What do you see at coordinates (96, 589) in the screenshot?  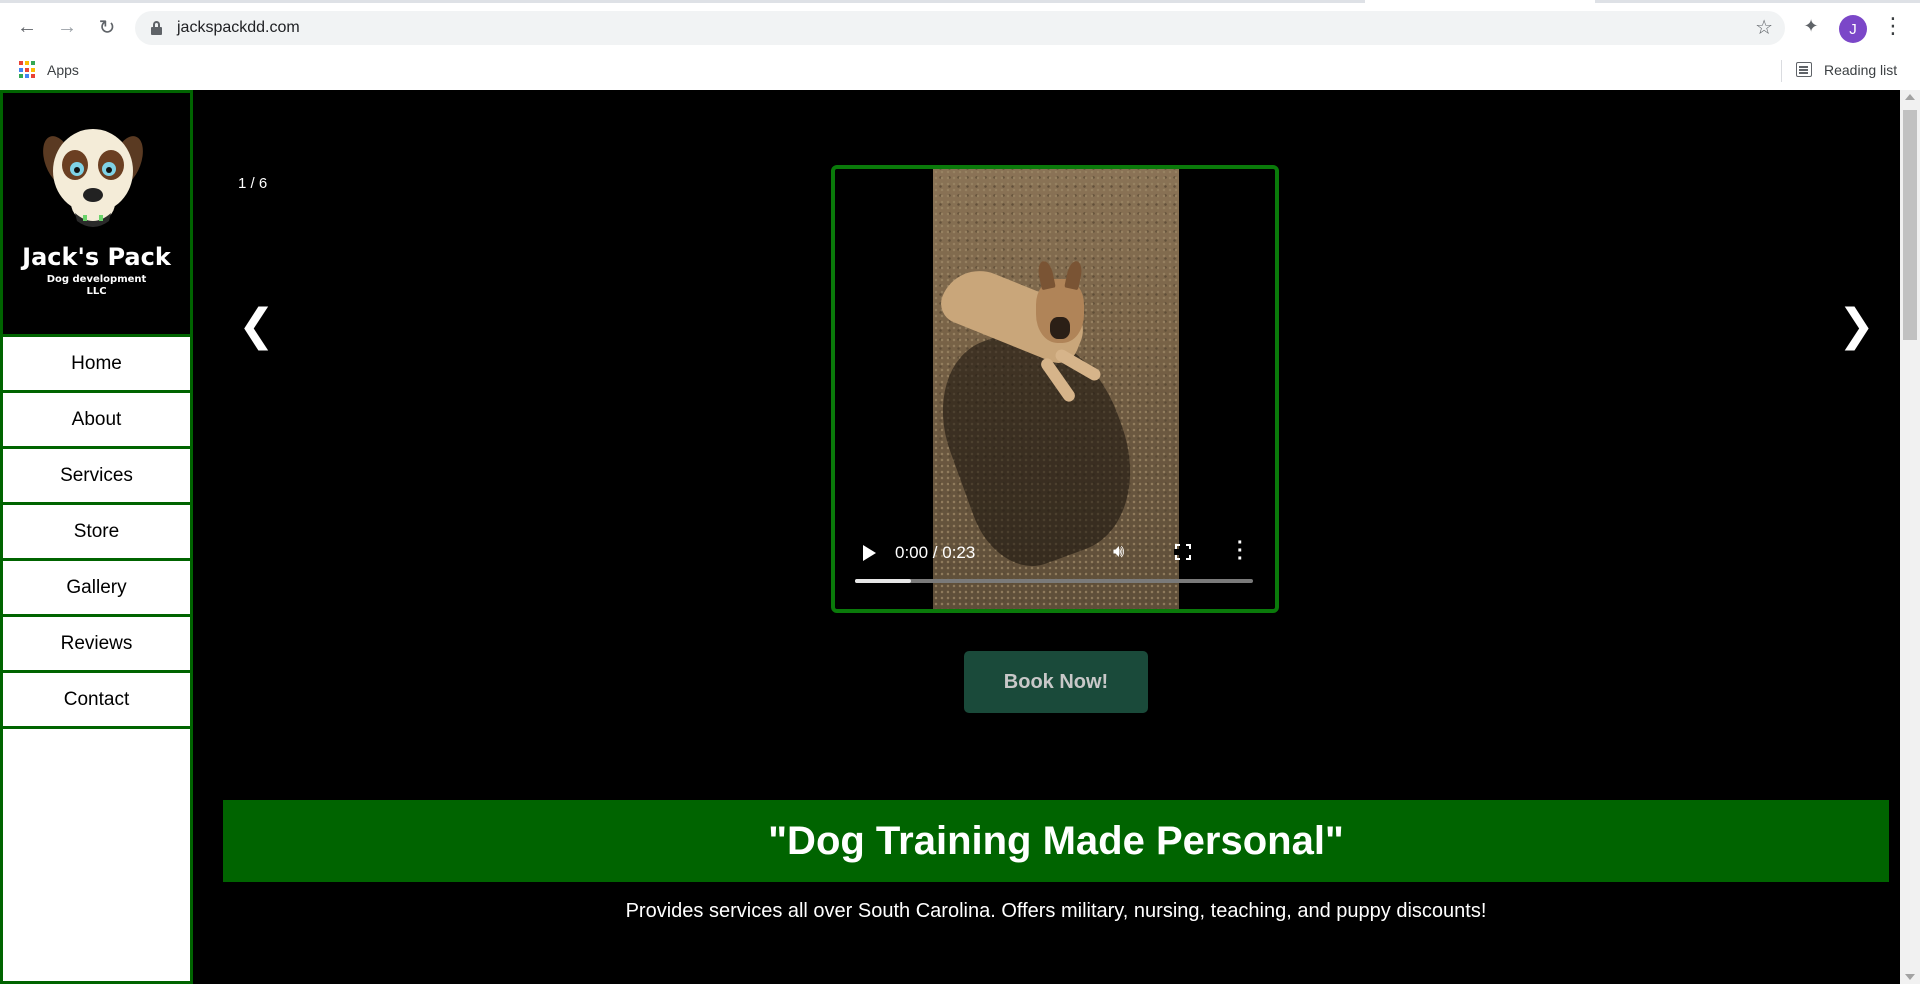 I see `sidebar-item-gallery: Gallery` at bounding box center [96, 589].